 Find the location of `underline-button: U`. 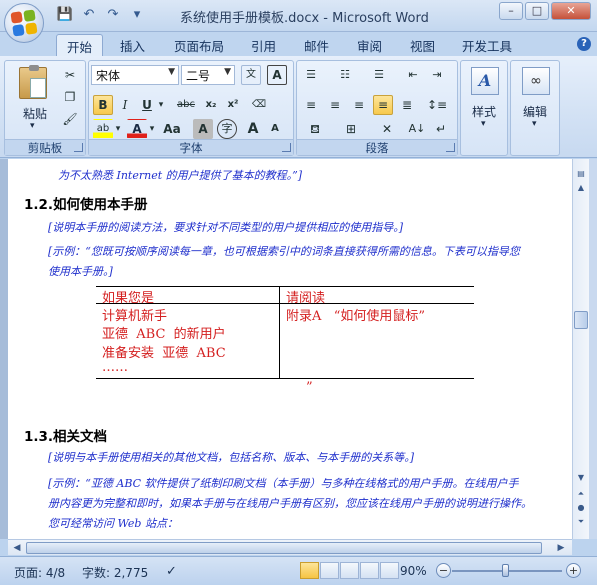

underline-button: U is located at coordinates (147, 105).